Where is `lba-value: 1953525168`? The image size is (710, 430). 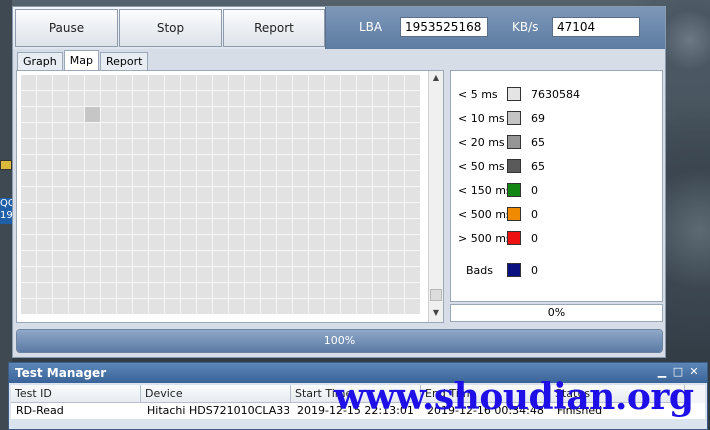 lba-value: 1953525168 is located at coordinates (444, 27).